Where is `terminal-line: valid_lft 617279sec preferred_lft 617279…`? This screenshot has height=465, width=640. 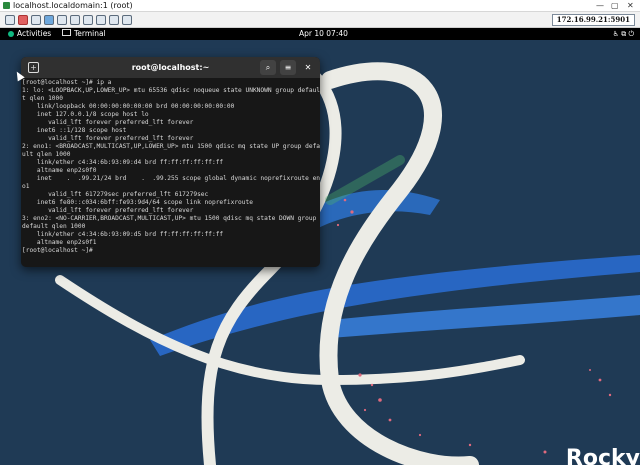
terminal-line: valid_lft 617279sec preferred_lft 617279… is located at coordinates (115, 194).